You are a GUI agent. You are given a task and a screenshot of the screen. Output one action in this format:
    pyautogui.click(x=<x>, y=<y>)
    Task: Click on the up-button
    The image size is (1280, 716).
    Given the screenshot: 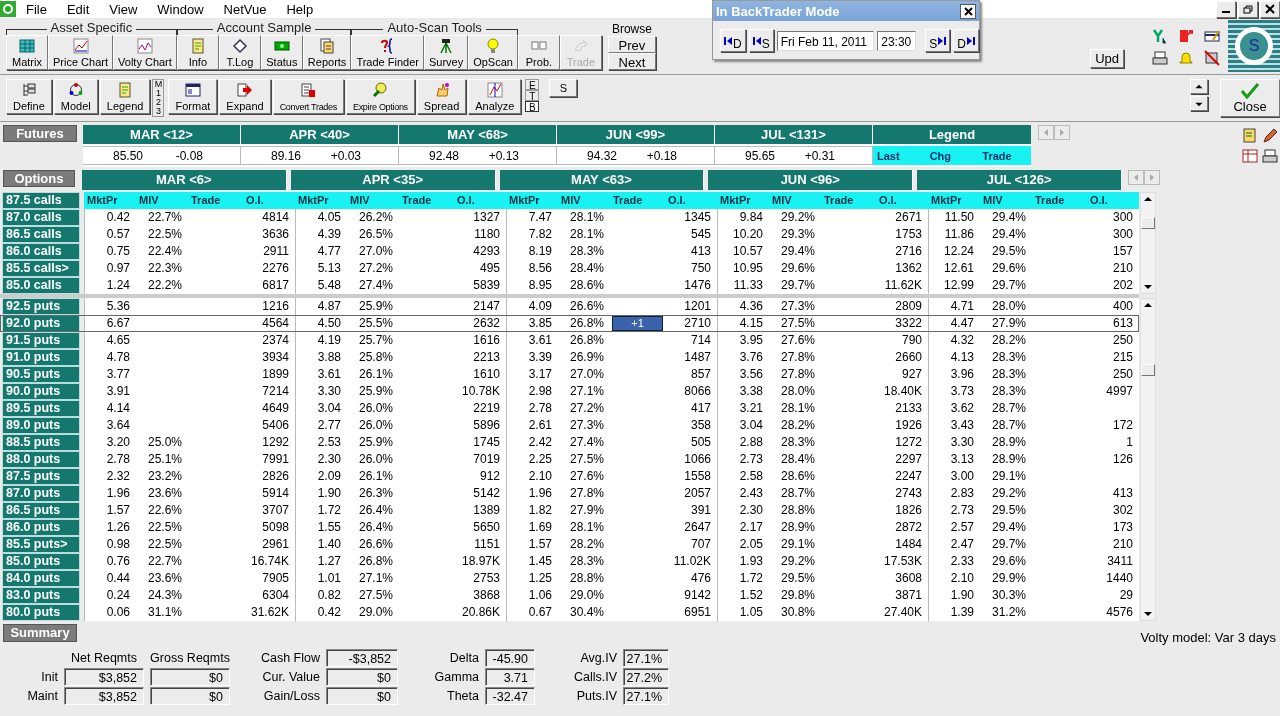 What is the action you would take?
    pyautogui.click(x=1199, y=86)
    